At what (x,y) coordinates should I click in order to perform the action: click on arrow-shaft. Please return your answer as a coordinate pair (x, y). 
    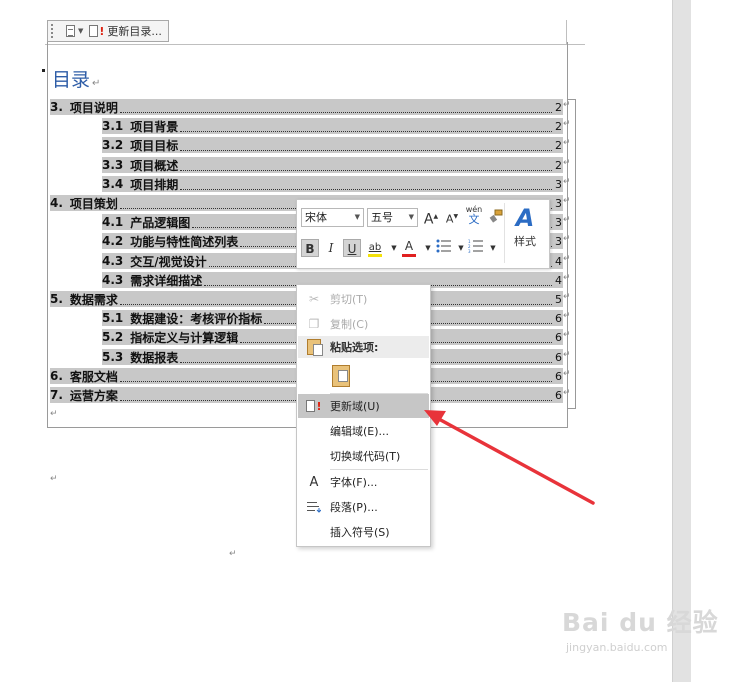
    Looking at the image, I should click on (515, 460).